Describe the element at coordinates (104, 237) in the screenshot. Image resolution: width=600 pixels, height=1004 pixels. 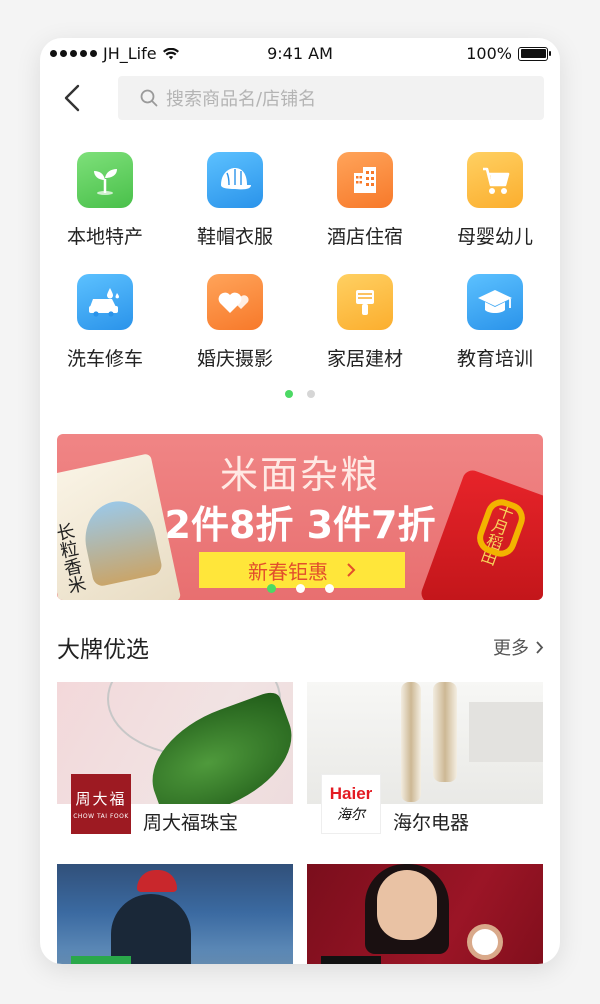
I see `category-label: 本地特产` at that location.